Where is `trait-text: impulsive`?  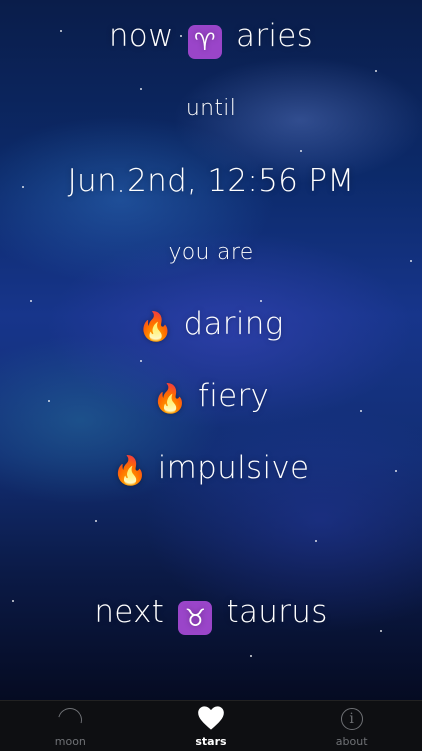 trait-text: impulsive is located at coordinates (233, 468).